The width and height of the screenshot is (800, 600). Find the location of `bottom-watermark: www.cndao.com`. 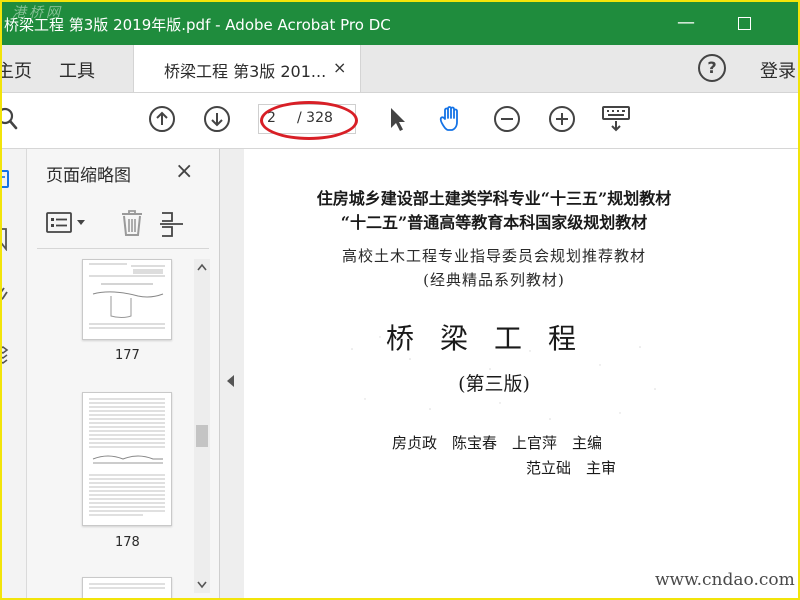

bottom-watermark: www.cndao.com is located at coordinates (725, 580).